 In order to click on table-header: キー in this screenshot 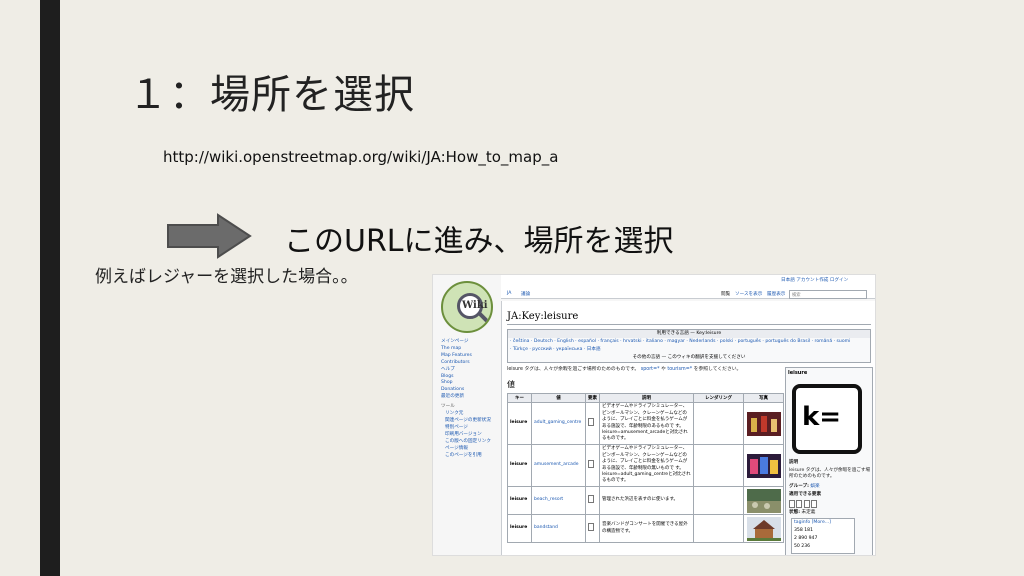, I will do `click(519, 398)`.